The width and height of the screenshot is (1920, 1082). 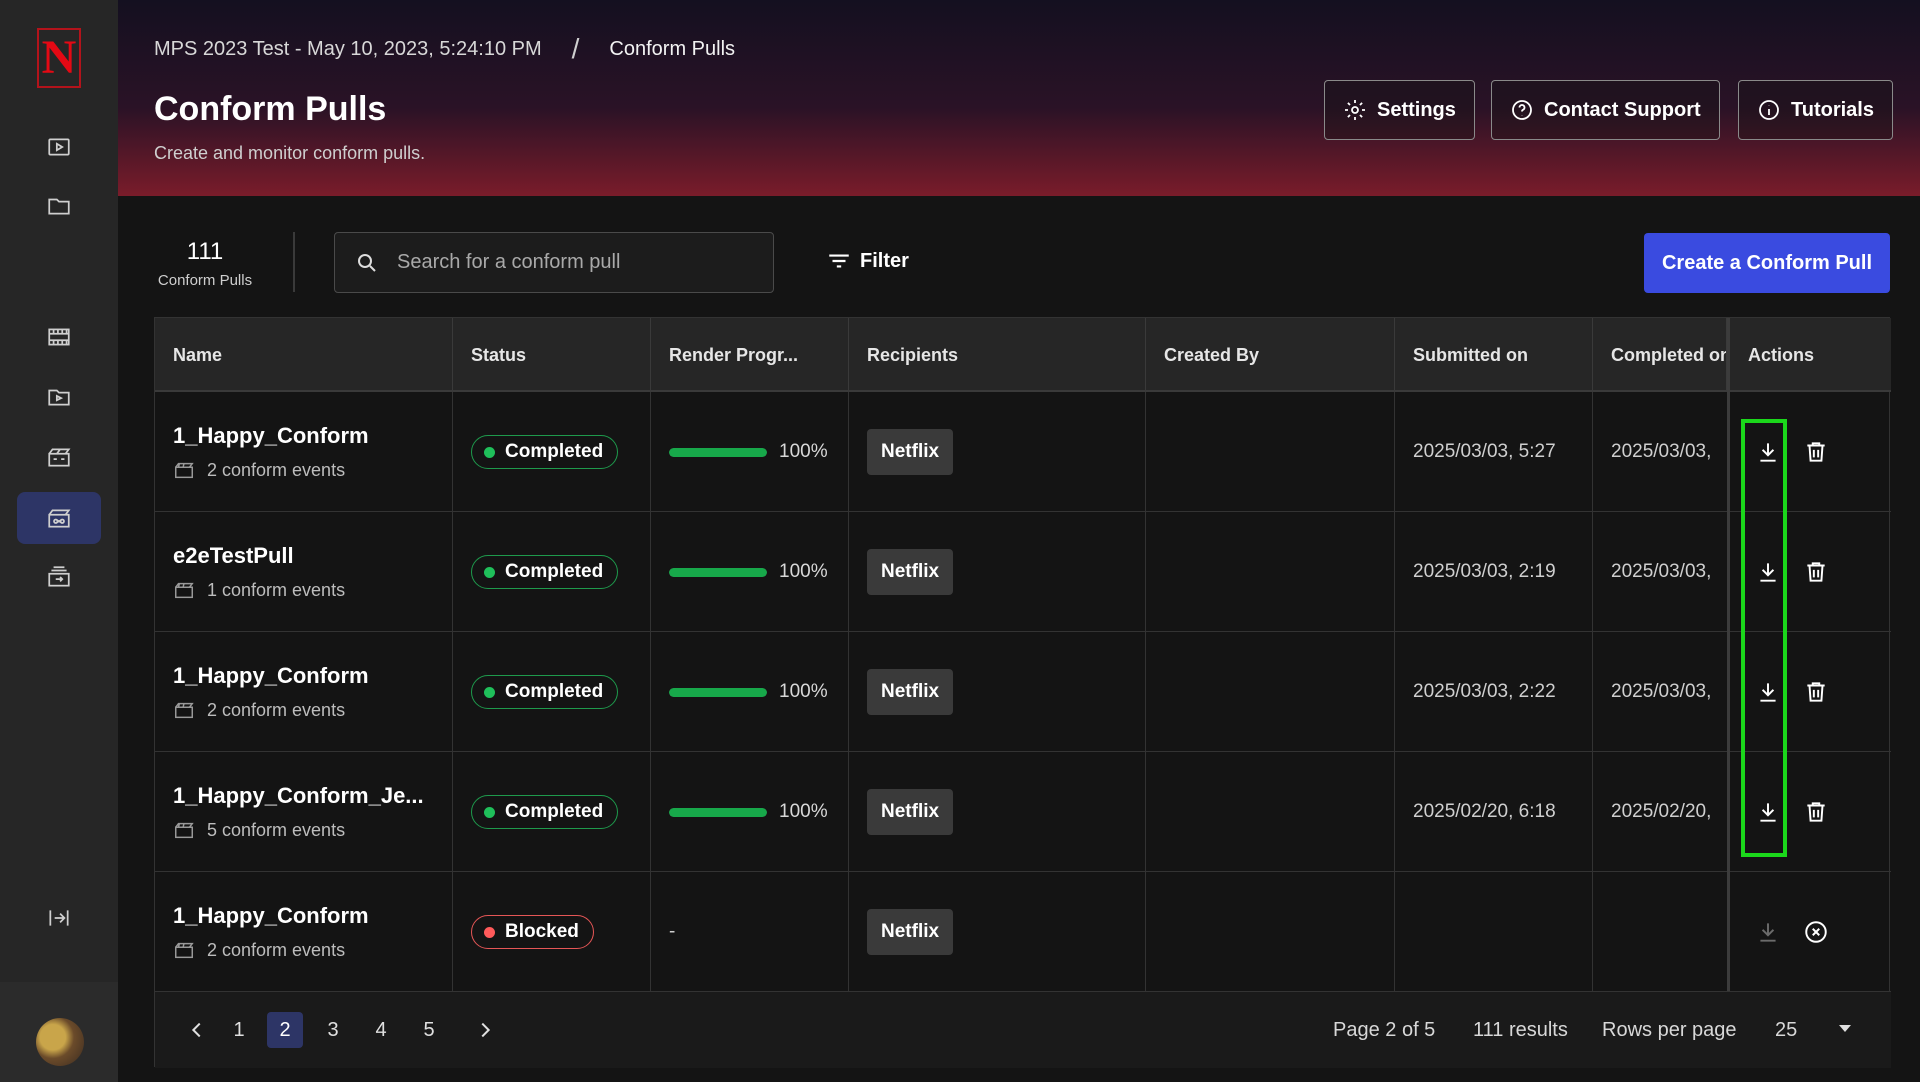 I want to click on collapse-sidebar-button, so click(x=59, y=918).